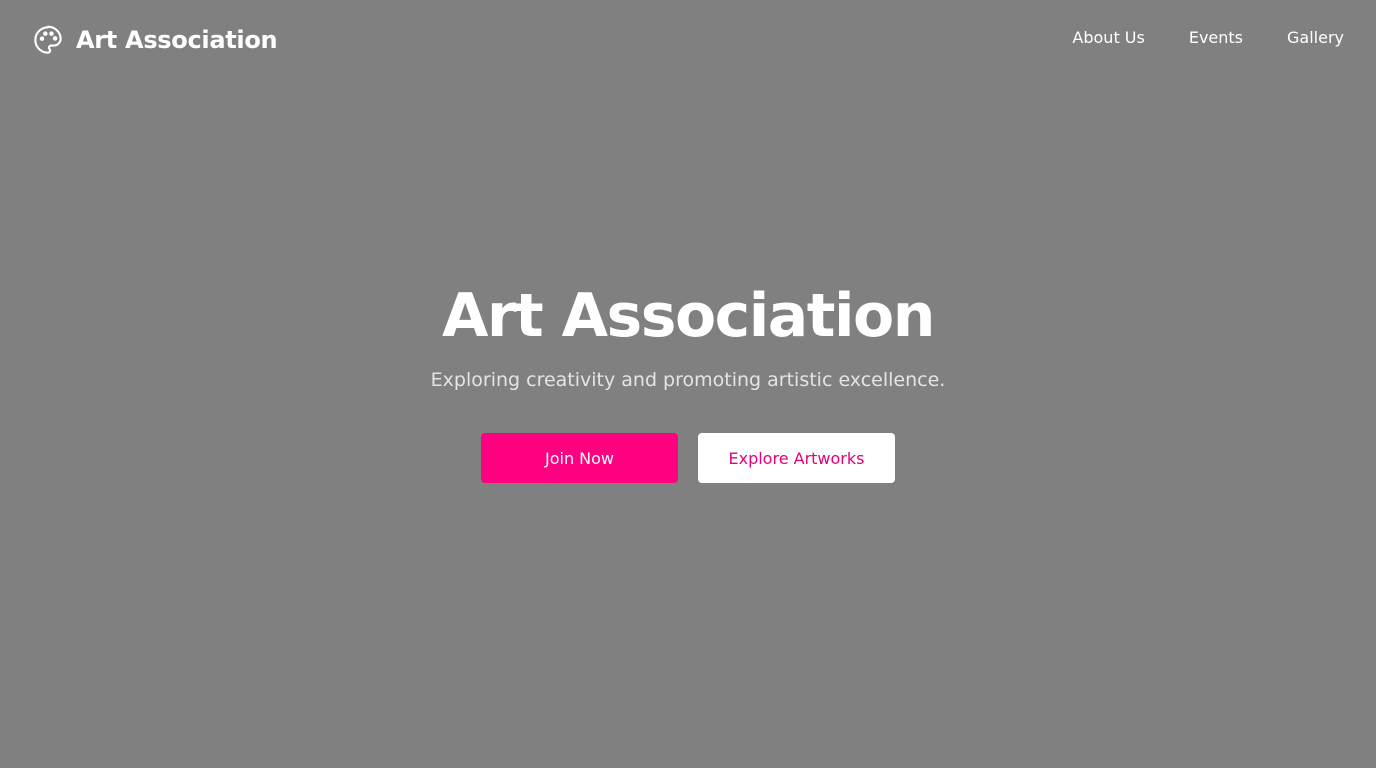 Image resolution: width=1376 pixels, height=768 pixels. I want to click on nav-link-about-us: About Us, so click(1108, 37).